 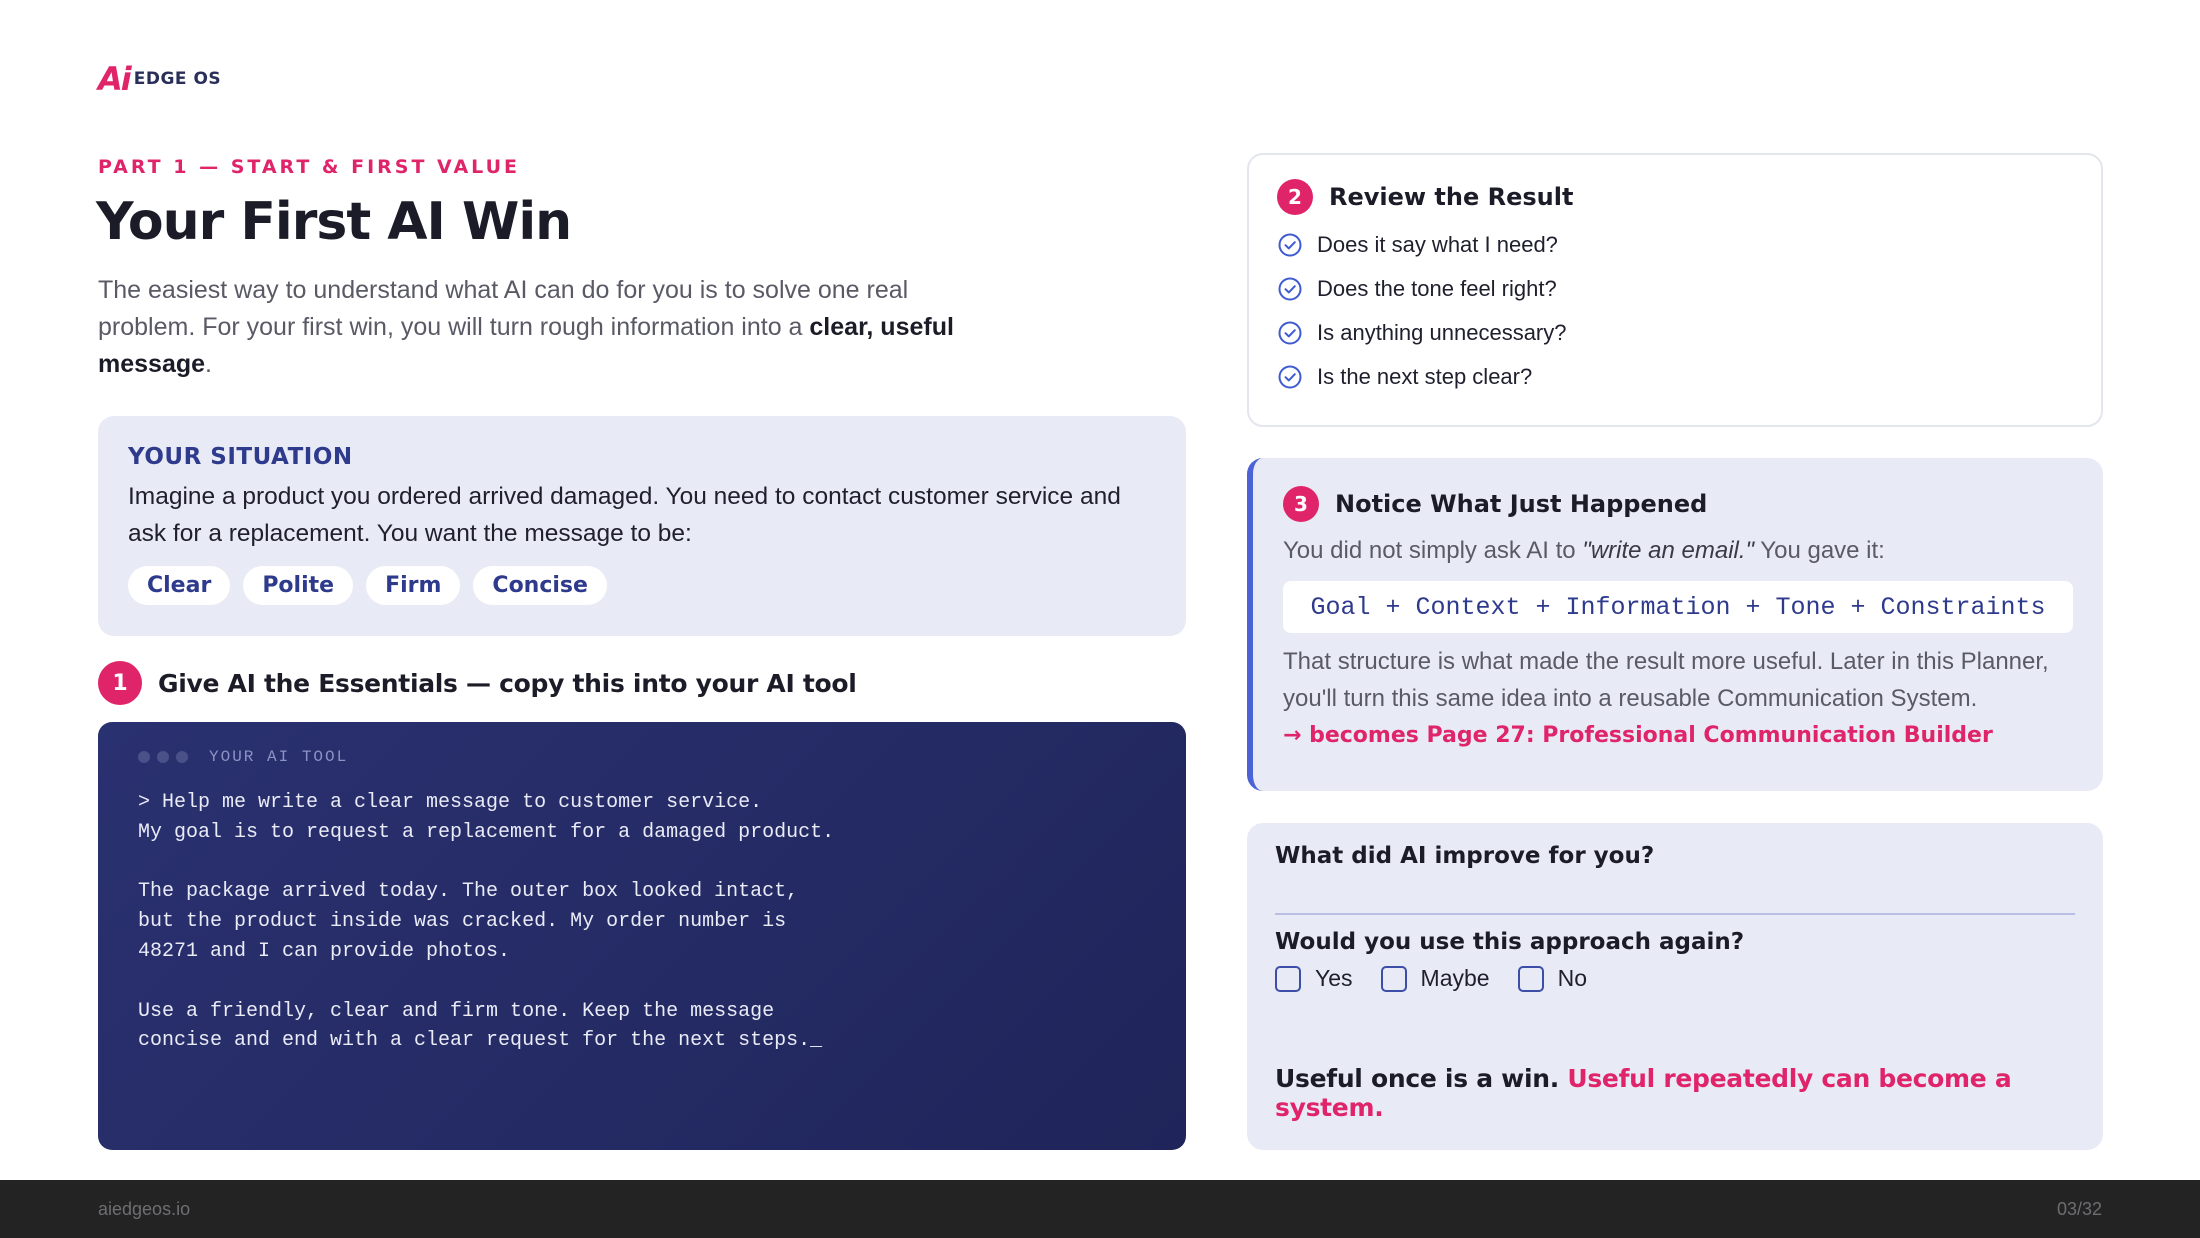 I want to click on pill-firm: Firm, so click(x=413, y=585).